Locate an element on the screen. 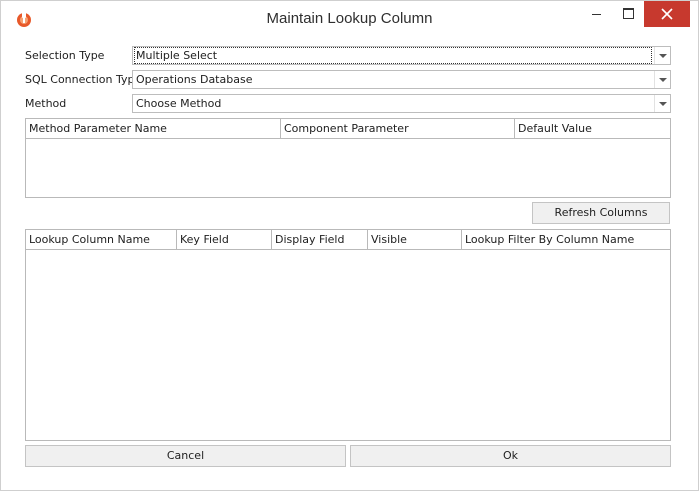 This screenshot has width=699, height=491. column-header: Visible is located at coordinates (415, 239).